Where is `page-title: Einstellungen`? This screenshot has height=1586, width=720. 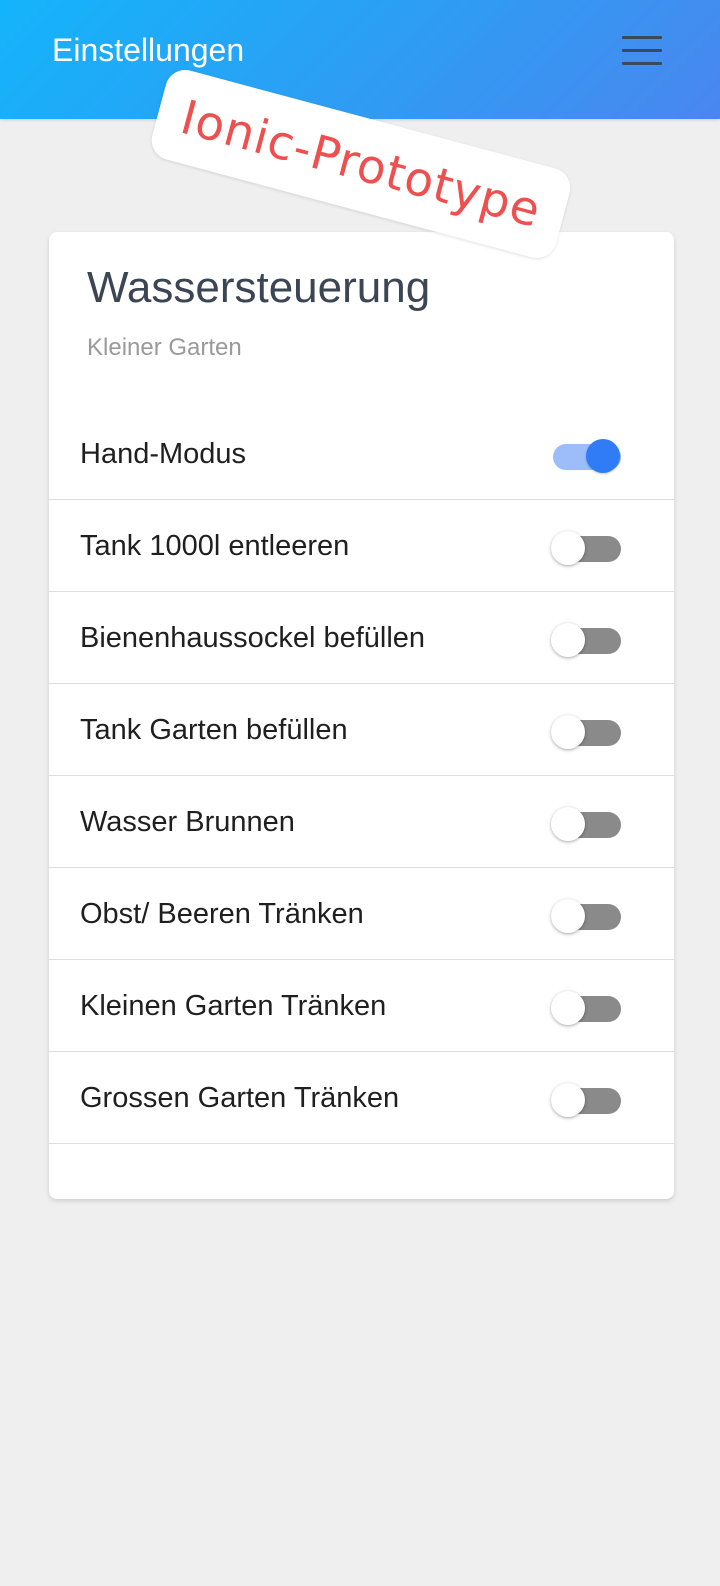 page-title: Einstellungen is located at coordinates (148, 50).